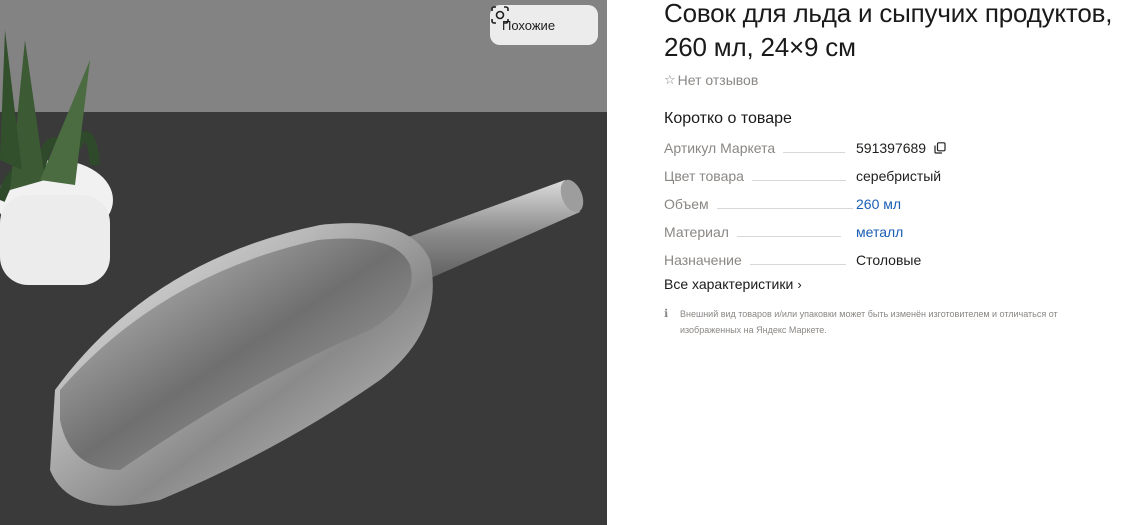  What do you see at coordinates (544, 25) in the screenshot?
I see `similar-button: Похожие` at bounding box center [544, 25].